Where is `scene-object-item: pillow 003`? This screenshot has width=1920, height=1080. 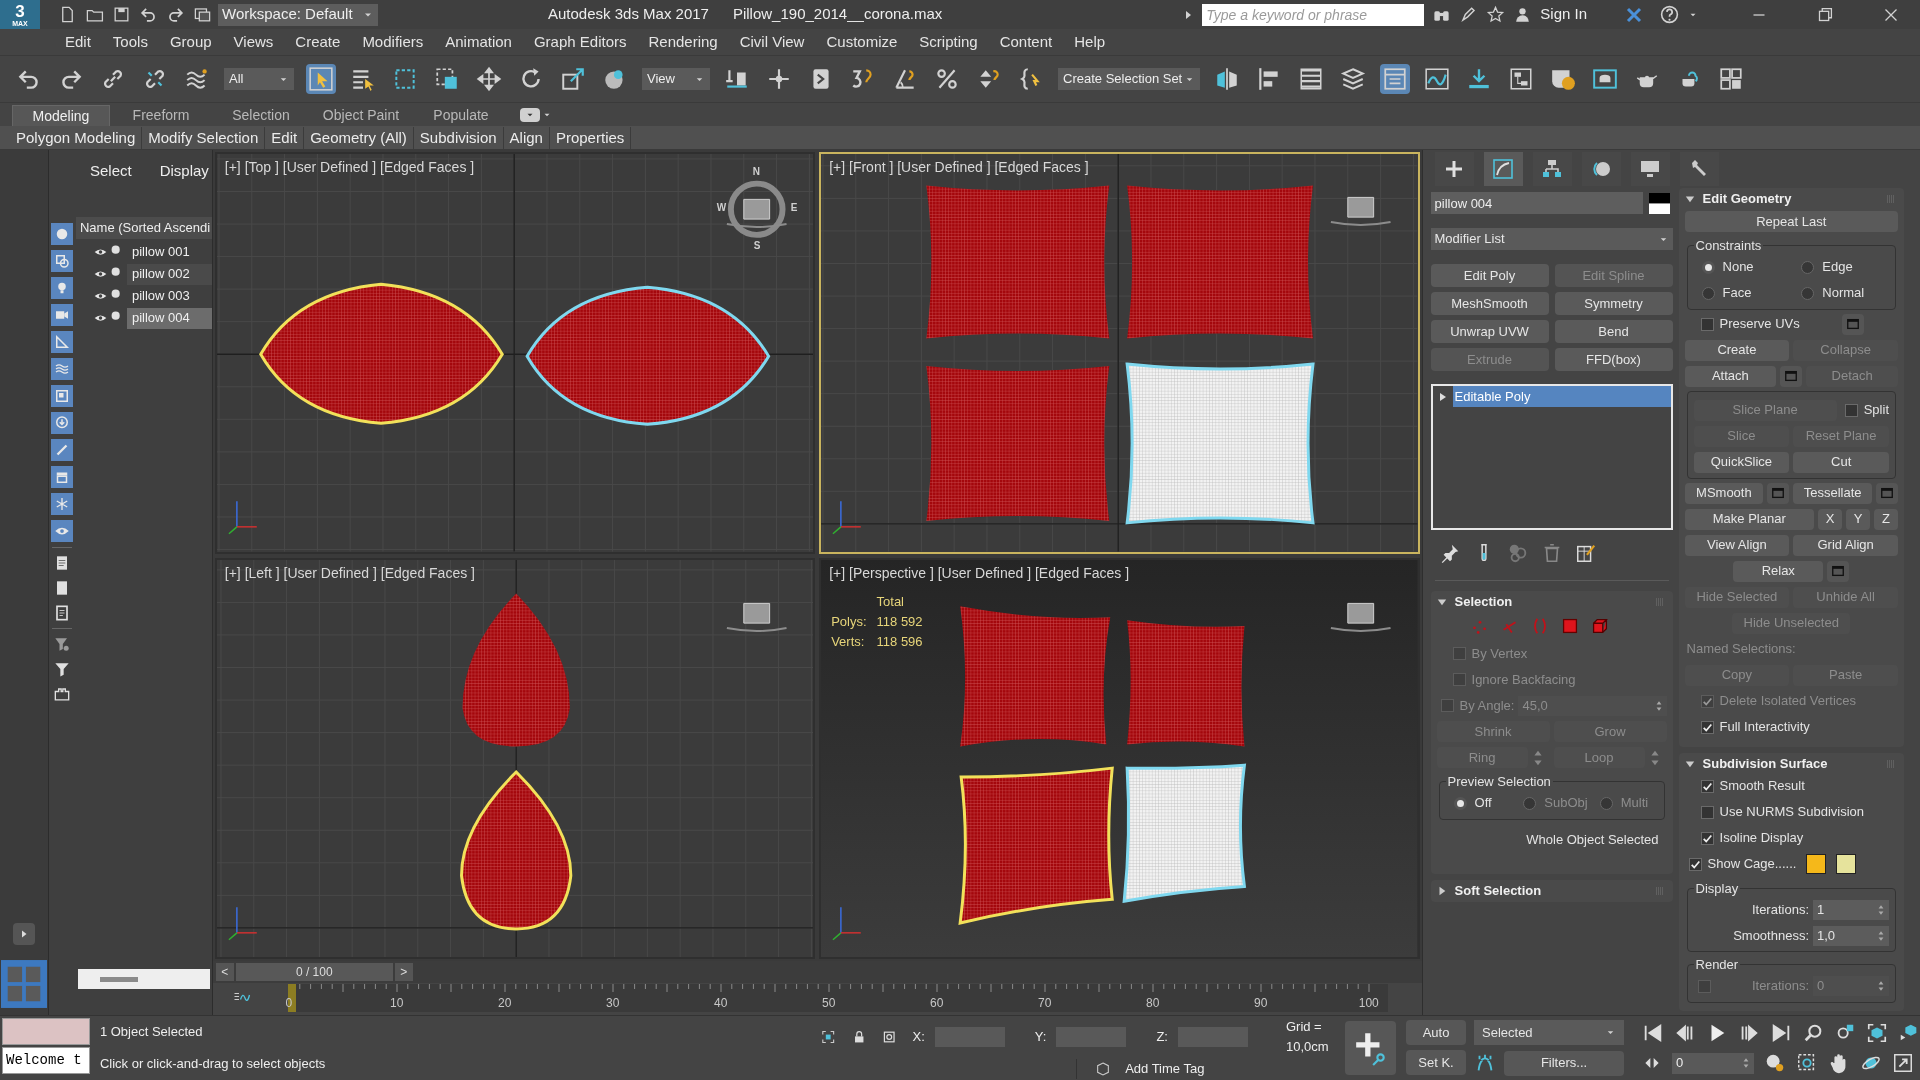 scene-object-item: pillow 003 is located at coordinates (169, 296).